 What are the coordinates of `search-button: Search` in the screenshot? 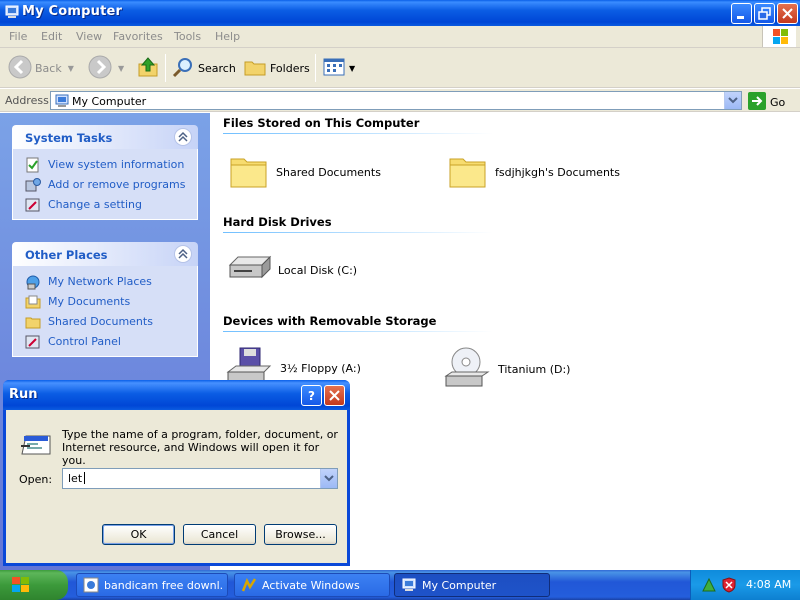 It's located at (203, 68).